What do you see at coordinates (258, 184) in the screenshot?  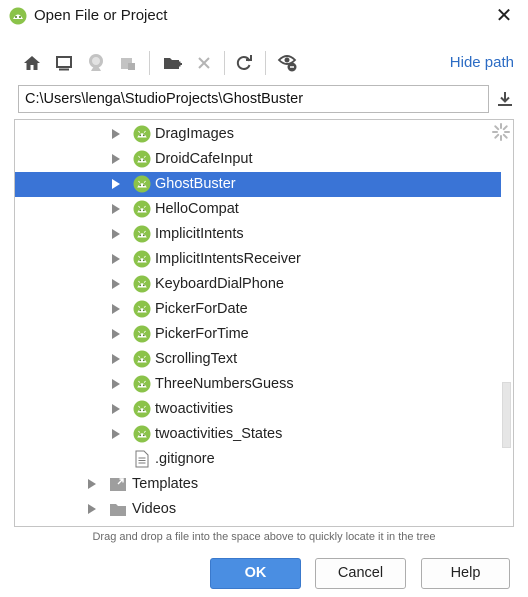 I see `tree-row: GhostBuster` at bounding box center [258, 184].